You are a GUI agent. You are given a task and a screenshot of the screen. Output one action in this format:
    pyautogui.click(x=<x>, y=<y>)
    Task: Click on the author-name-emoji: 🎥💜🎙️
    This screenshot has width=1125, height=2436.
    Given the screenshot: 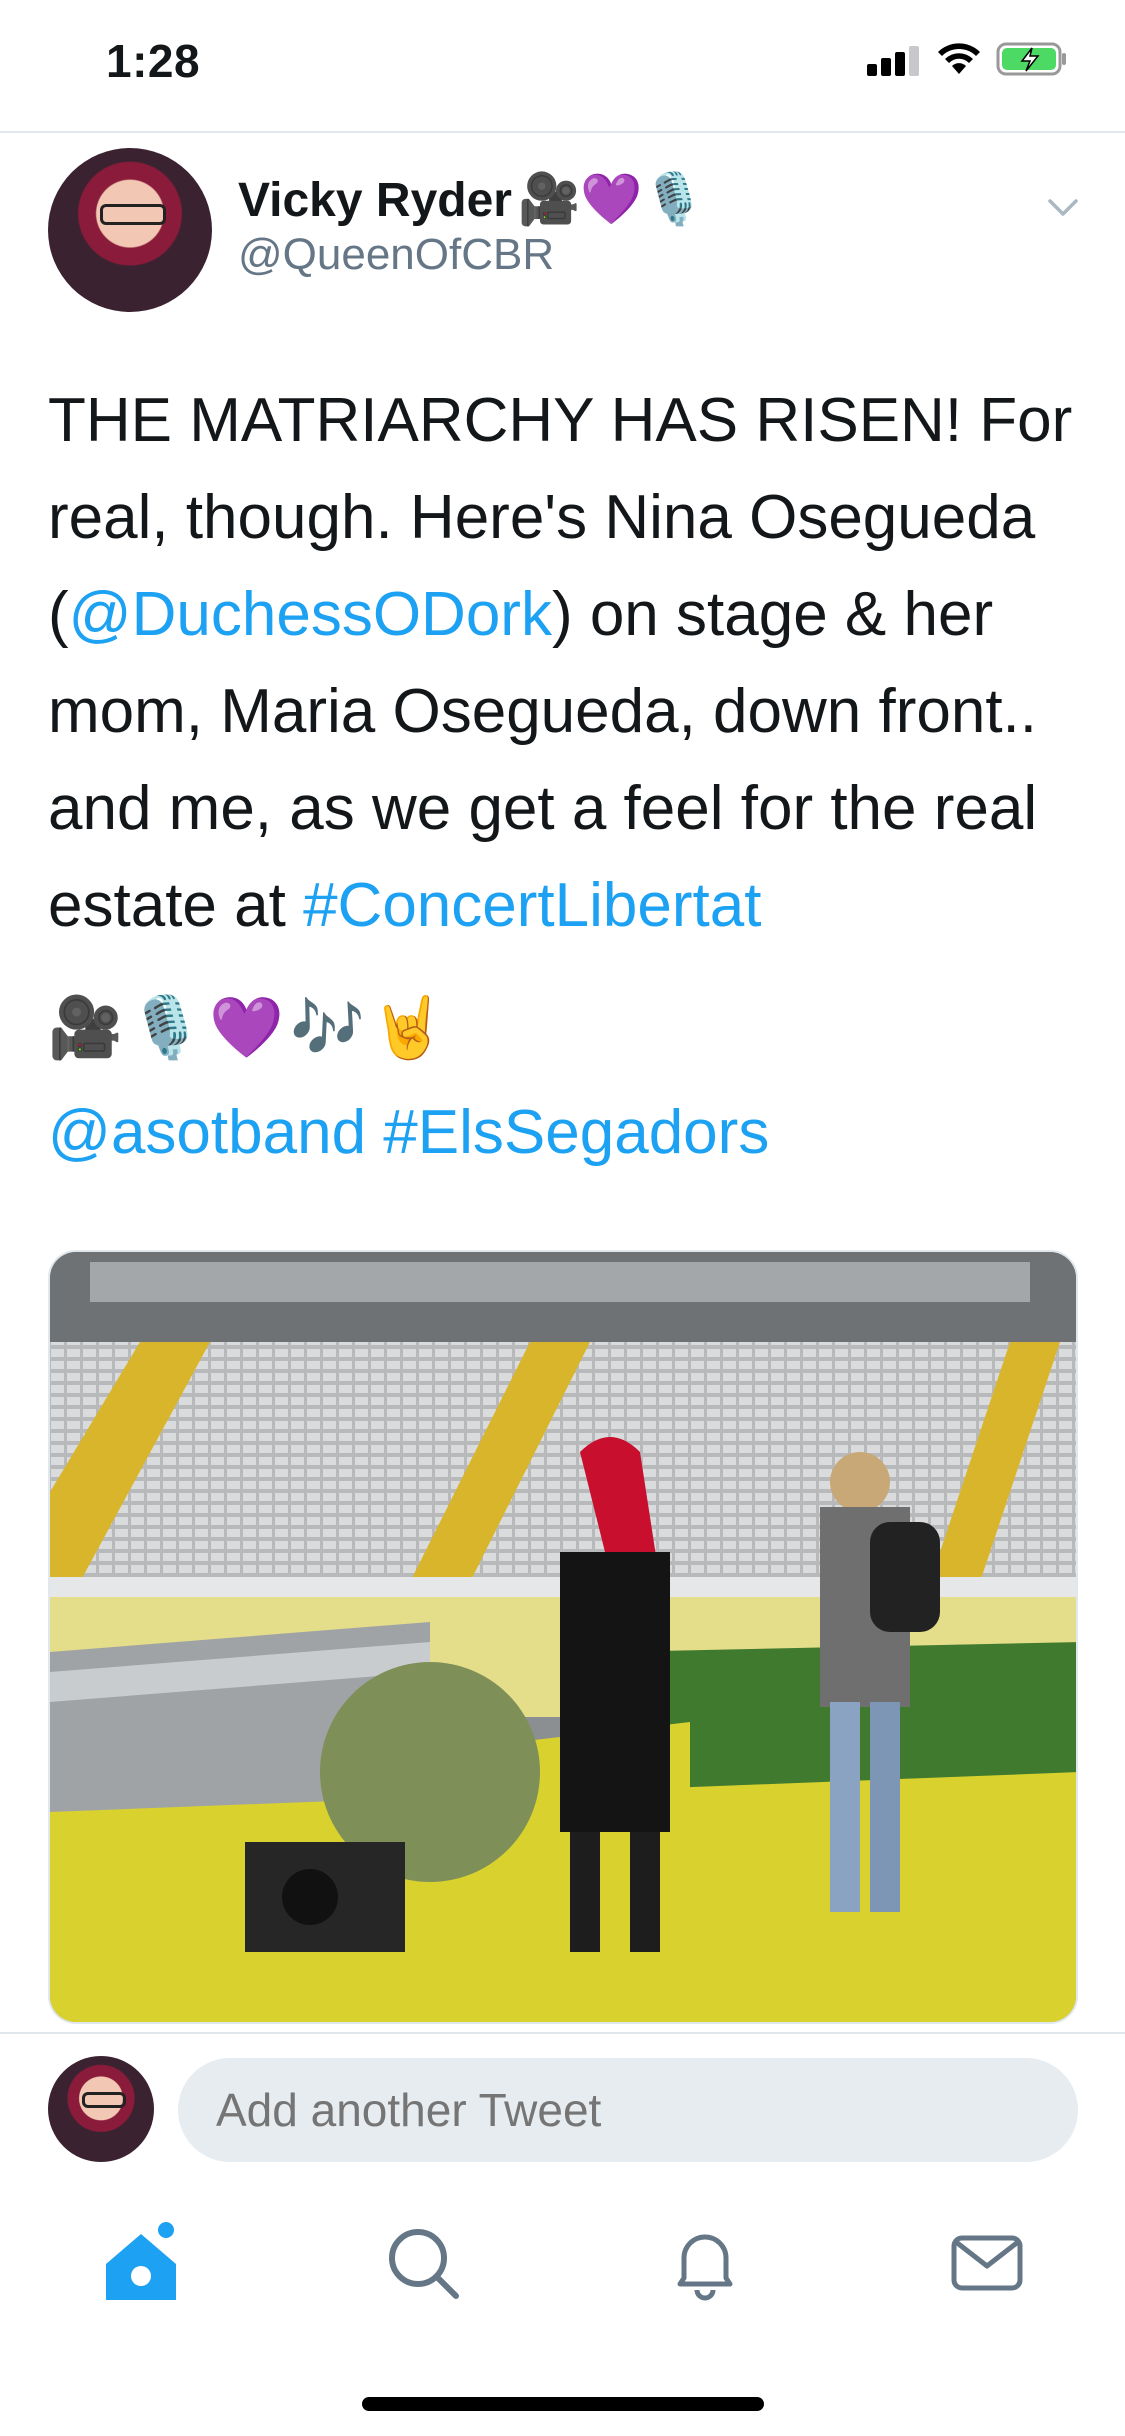 What is the action you would take?
    pyautogui.click(x=611, y=199)
    